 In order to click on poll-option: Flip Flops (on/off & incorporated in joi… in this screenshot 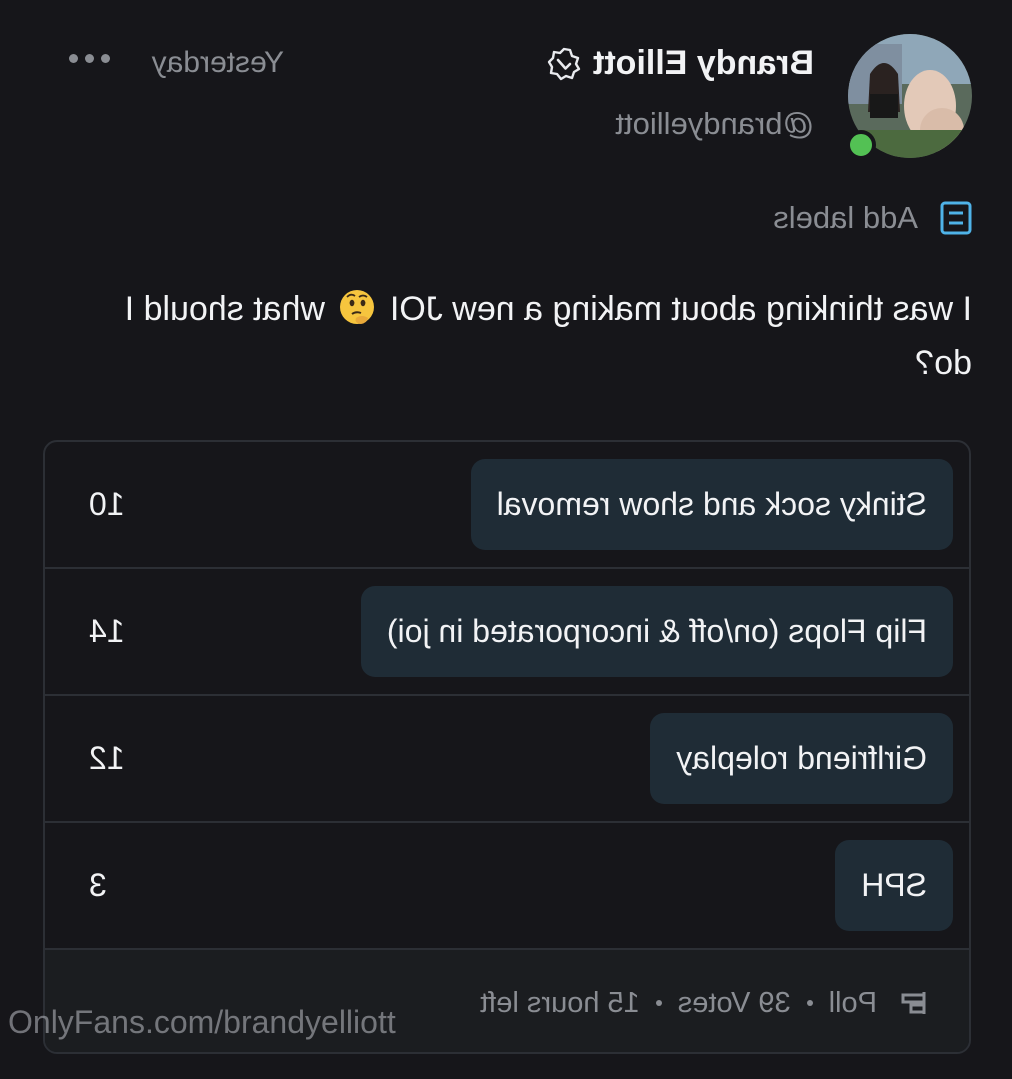, I will do `click(507, 632)`.